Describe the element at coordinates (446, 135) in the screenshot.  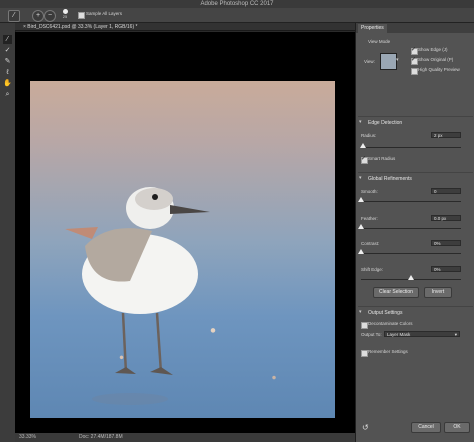
I see `radius-field: 2 px` at that location.